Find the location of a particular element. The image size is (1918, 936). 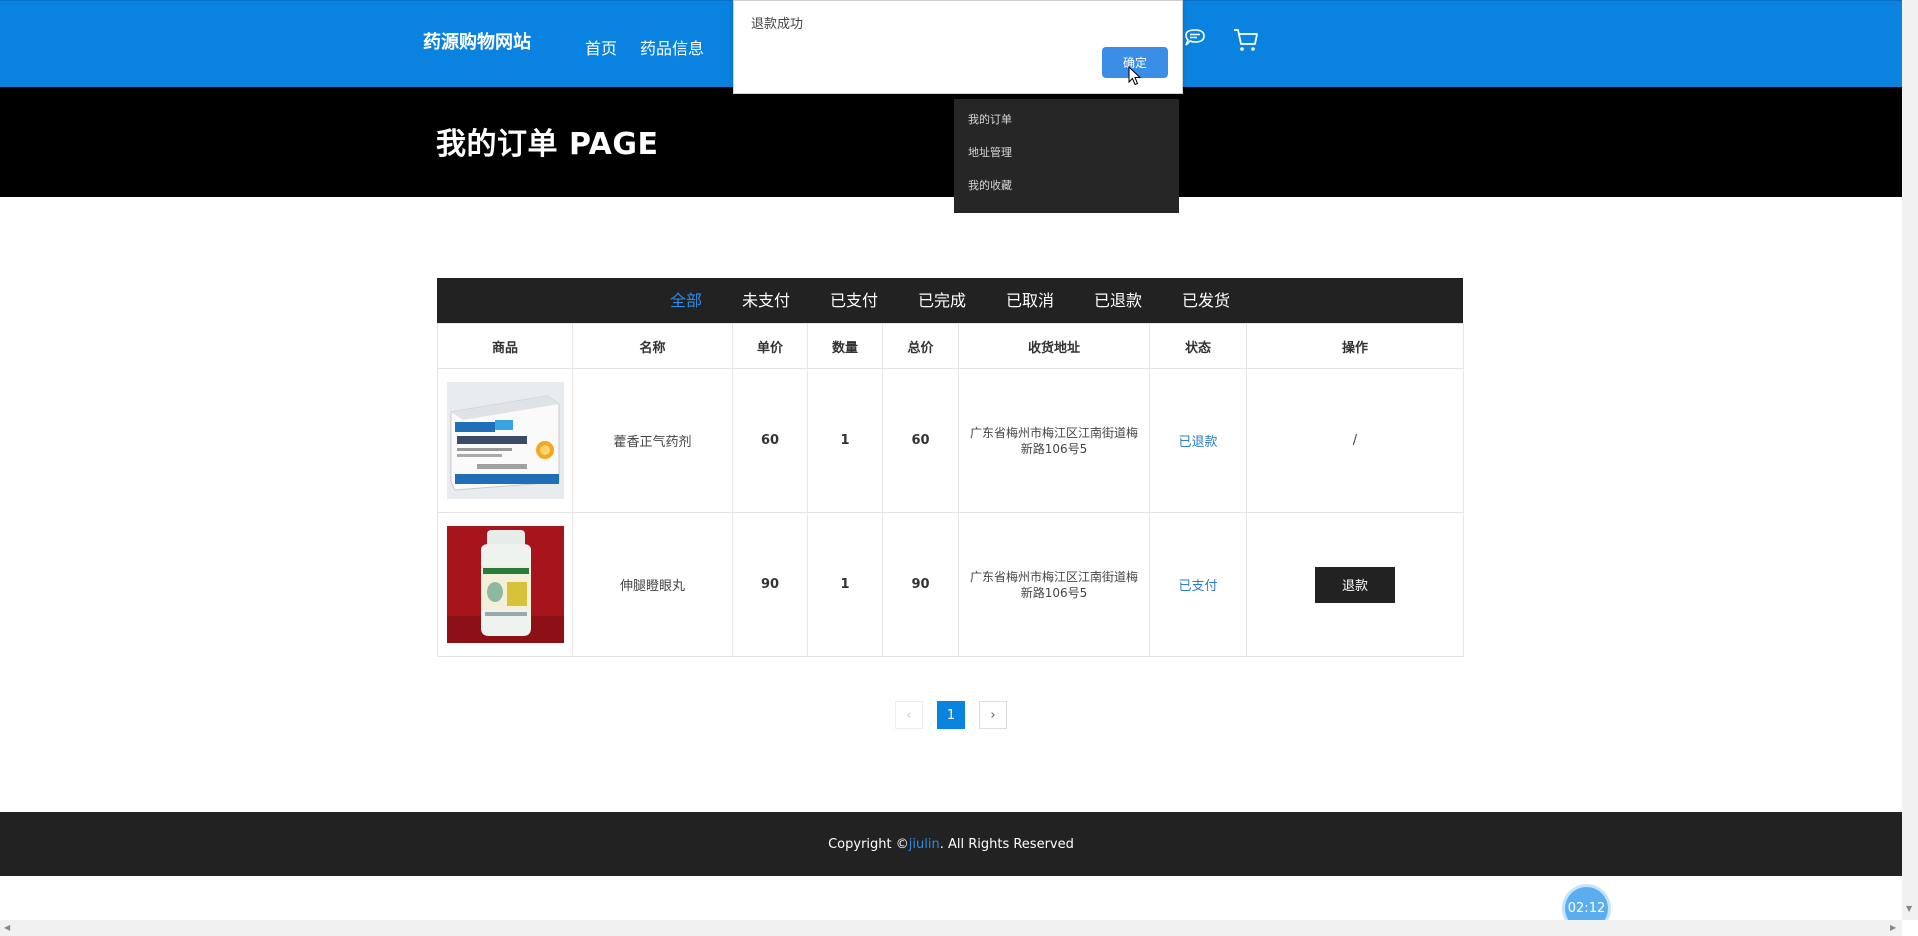

total-price: 90 is located at coordinates (920, 584).